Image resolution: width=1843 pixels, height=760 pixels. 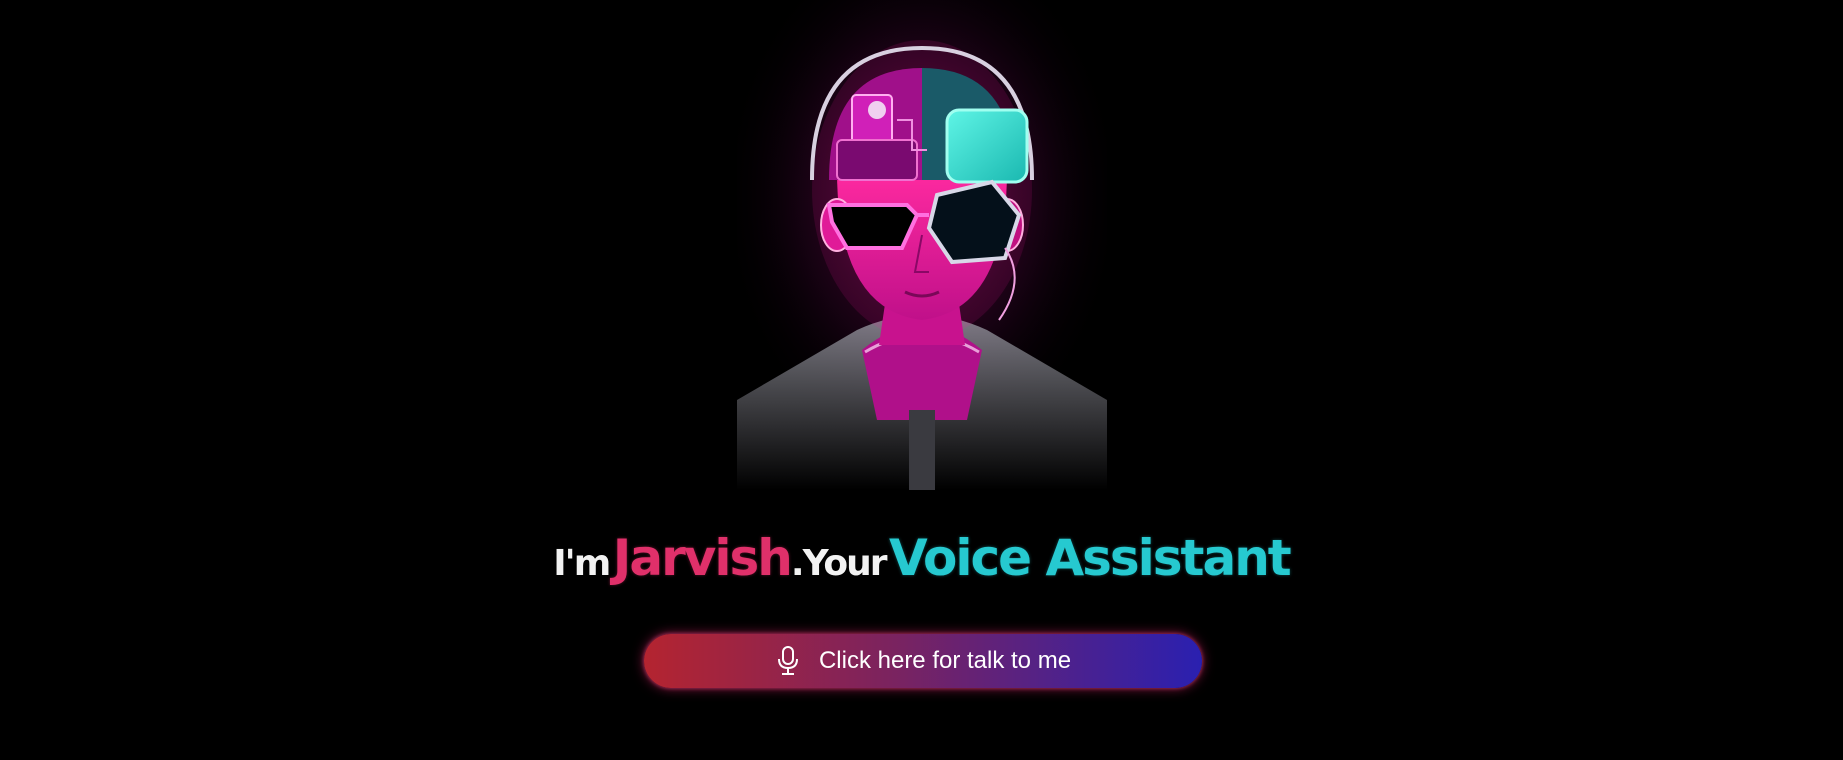 I want to click on assistant-role: Voice Assistant, so click(x=1090, y=558).